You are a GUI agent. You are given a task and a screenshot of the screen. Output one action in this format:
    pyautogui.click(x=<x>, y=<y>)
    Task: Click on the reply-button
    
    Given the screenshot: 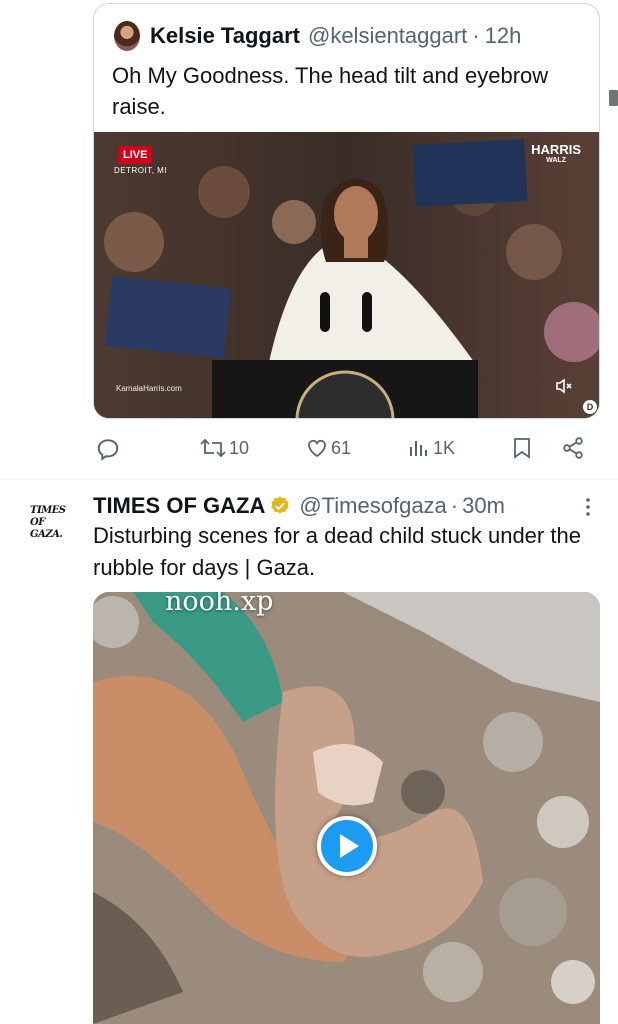 What is the action you would take?
    pyautogui.click(x=108, y=449)
    